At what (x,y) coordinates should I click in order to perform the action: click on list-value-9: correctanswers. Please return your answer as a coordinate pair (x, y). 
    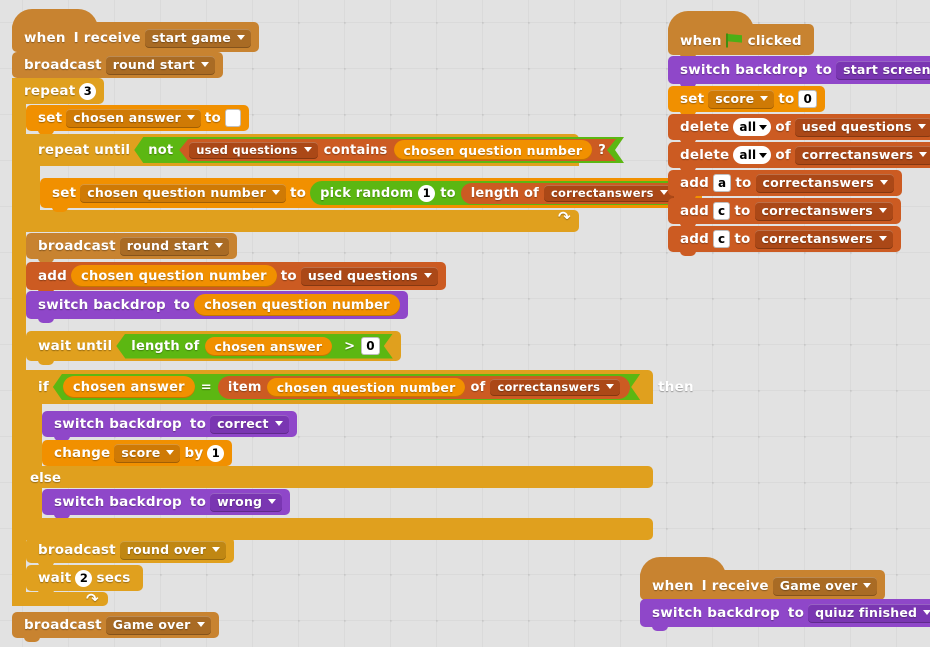
    Looking at the image, I should click on (817, 238).